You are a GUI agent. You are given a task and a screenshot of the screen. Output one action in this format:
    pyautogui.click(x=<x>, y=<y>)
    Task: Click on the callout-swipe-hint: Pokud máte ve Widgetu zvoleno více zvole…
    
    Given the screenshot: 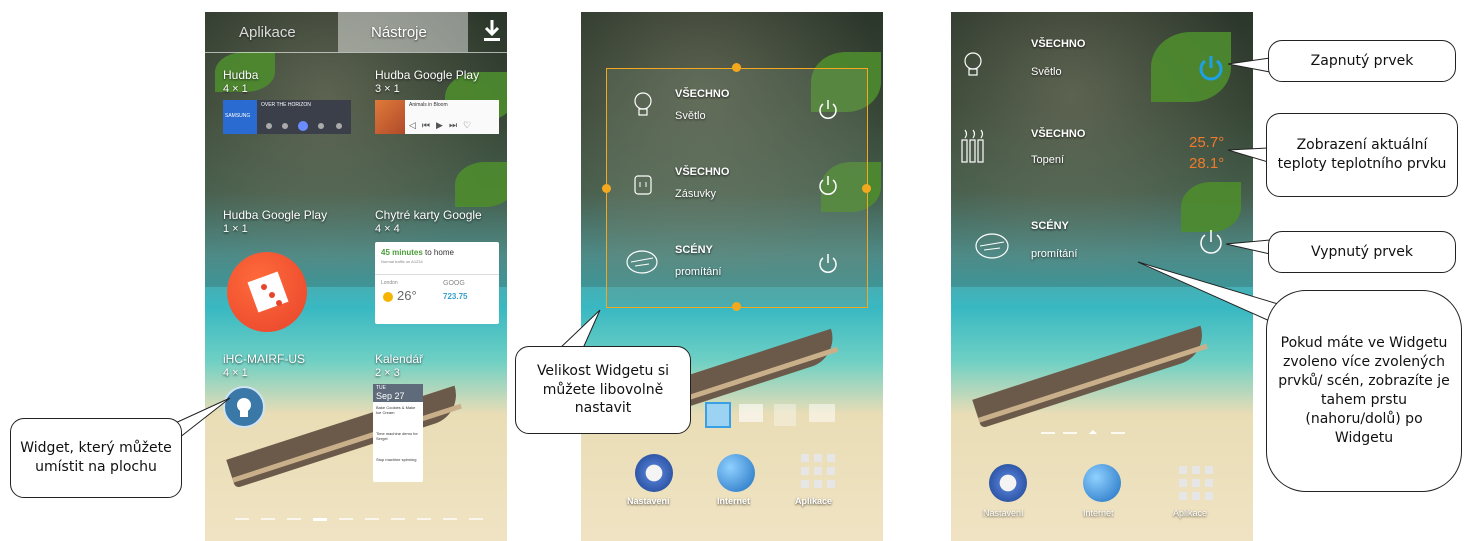 What is the action you would take?
    pyautogui.click(x=1364, y=391)
    